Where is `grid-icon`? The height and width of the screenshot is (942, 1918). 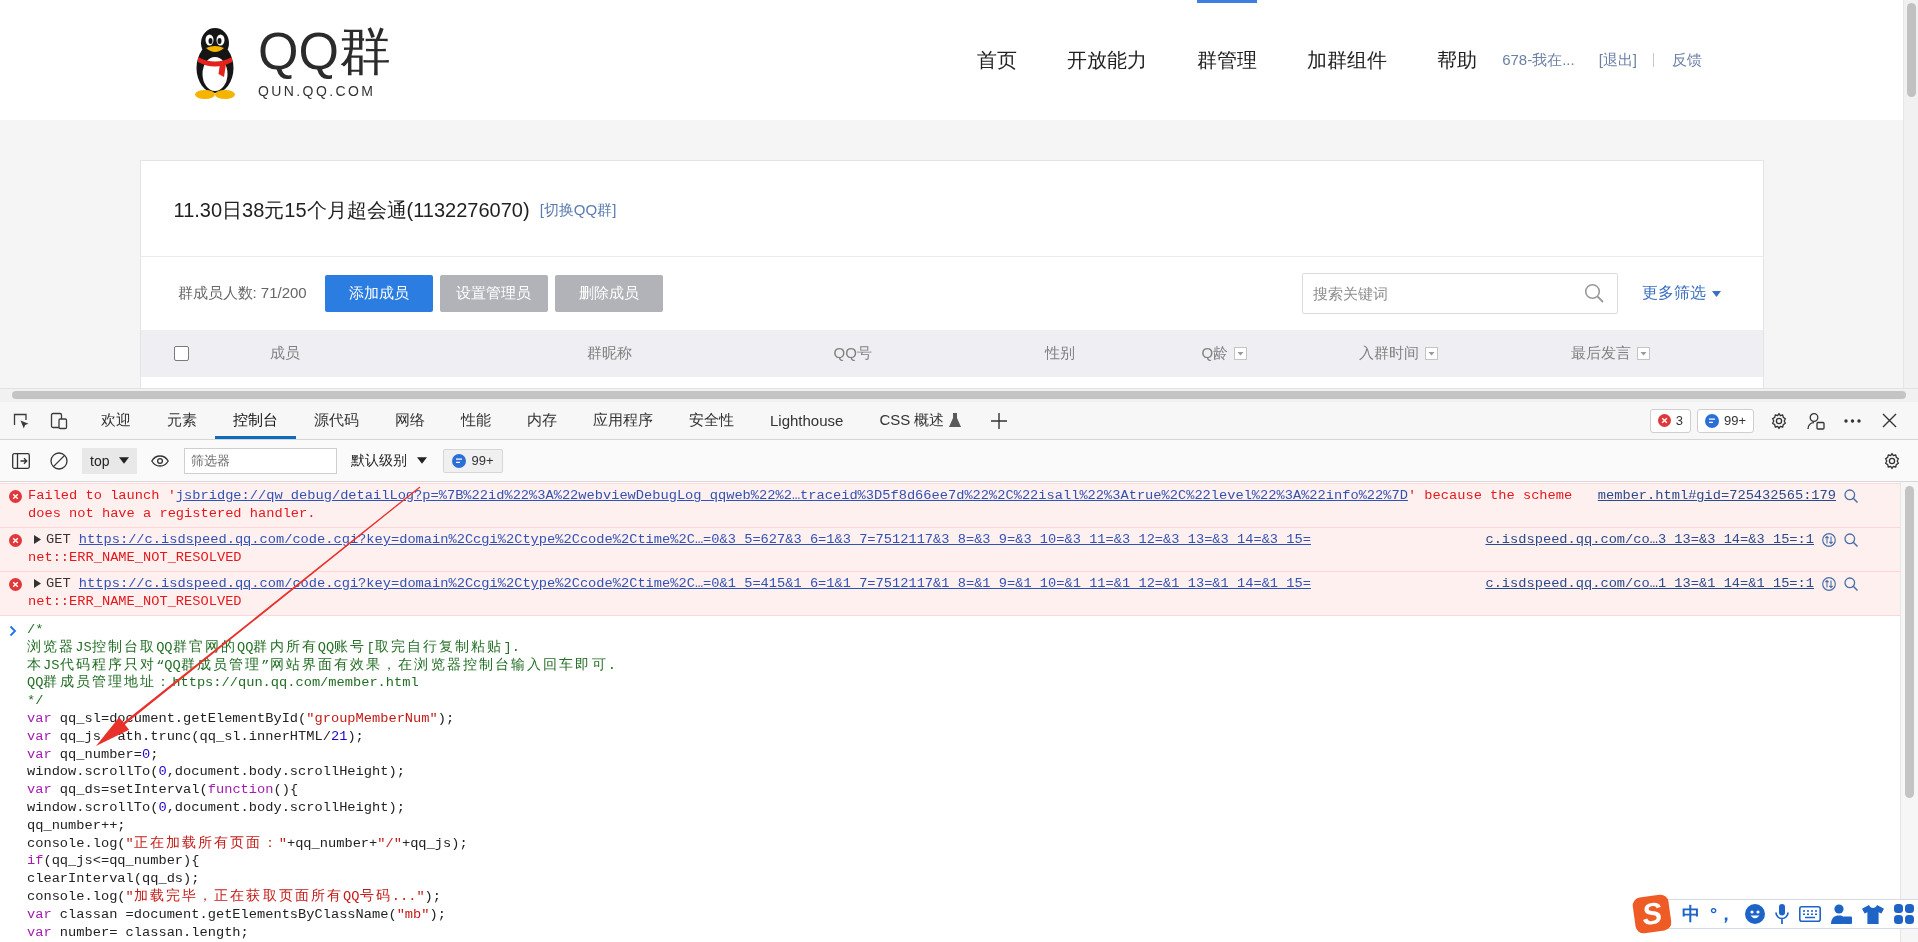 grid-icon is located at coordinates (1904, 914).